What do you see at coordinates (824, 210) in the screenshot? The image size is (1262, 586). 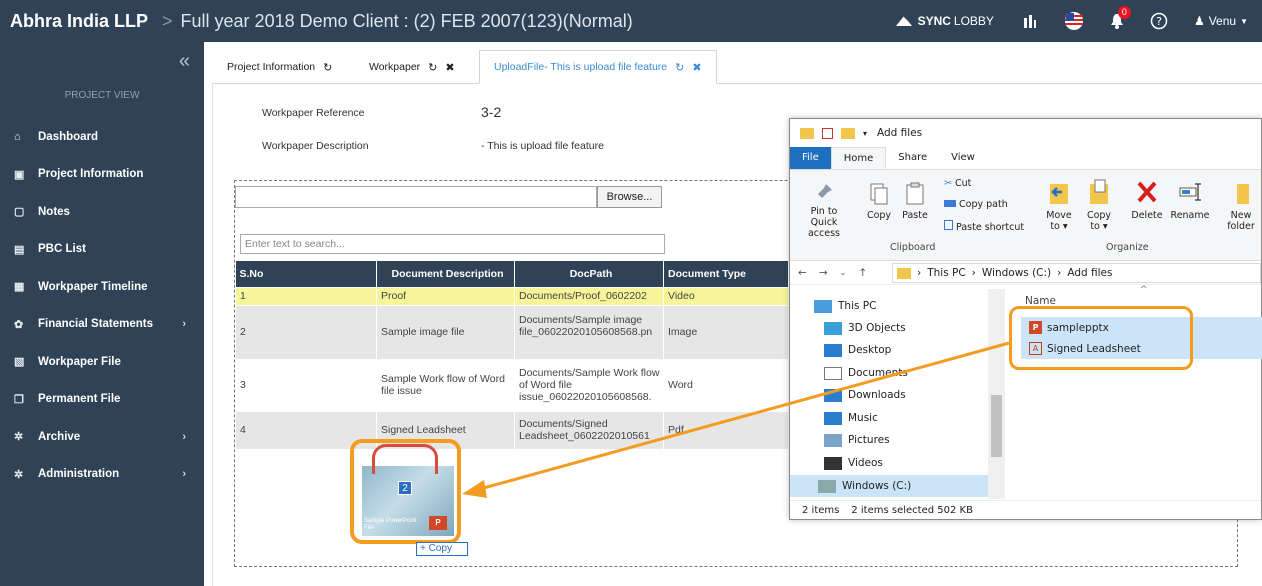 I see `pin-quick-access-button: Pin to Quick access` at bounding box center [824, 210].